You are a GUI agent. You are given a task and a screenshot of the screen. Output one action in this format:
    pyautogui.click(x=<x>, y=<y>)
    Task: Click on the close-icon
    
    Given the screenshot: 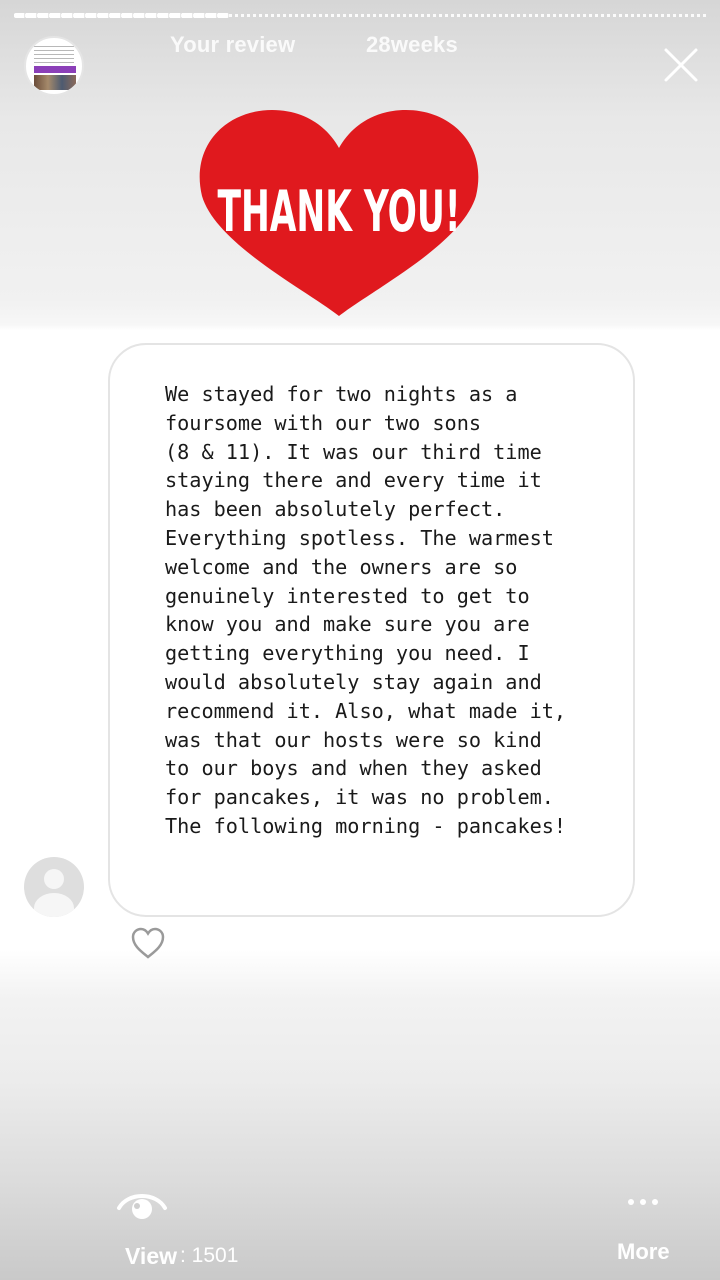 What is the action you would take?
    pyautogui.click(x=681, y=65)
    